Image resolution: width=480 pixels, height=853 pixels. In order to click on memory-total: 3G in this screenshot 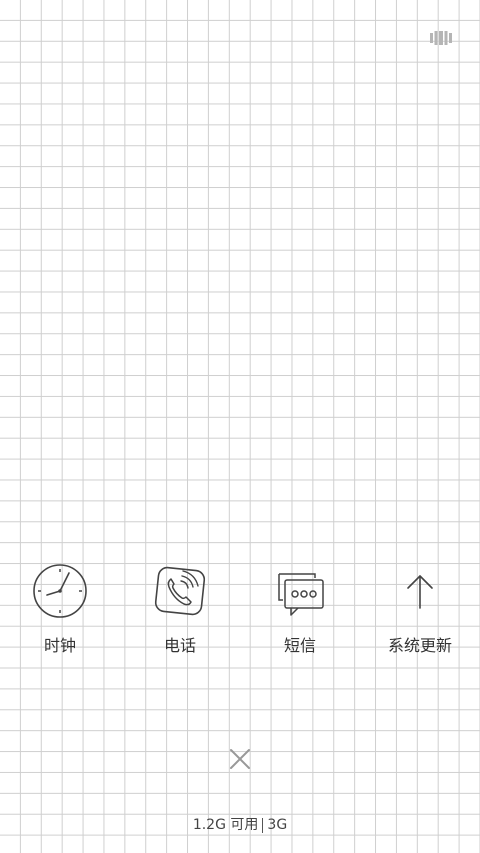, I will do `click(277, 825)`.